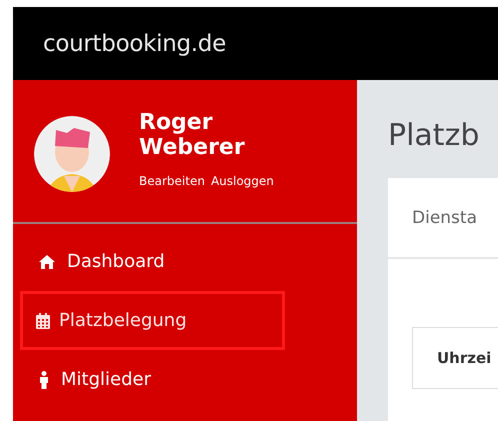 This screenshot has height=421, width=498. Describe the element at coordinates (444, 218) in the screenshot. I see `day-heading: Diensta` at that location.